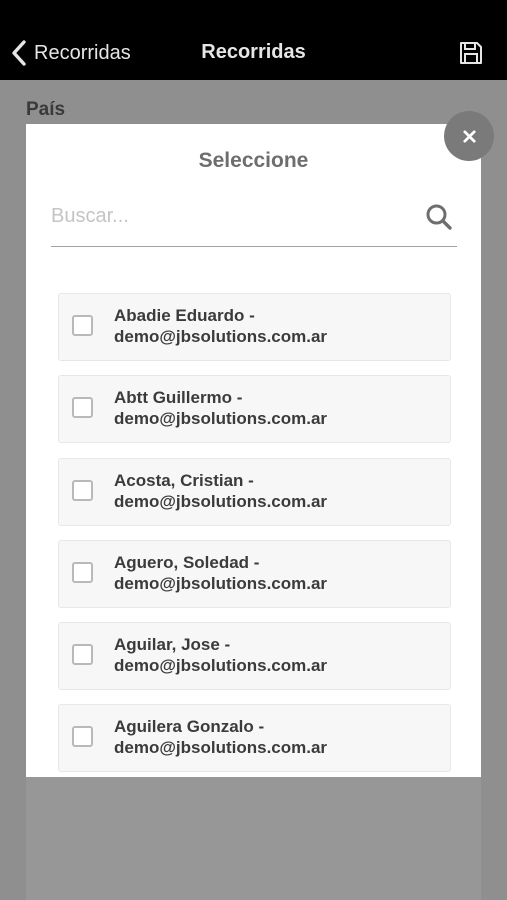  Describe the element at coordinates (184, 480) in the screenshot. I see `item-name: Acosta, Cristian -` at that location.